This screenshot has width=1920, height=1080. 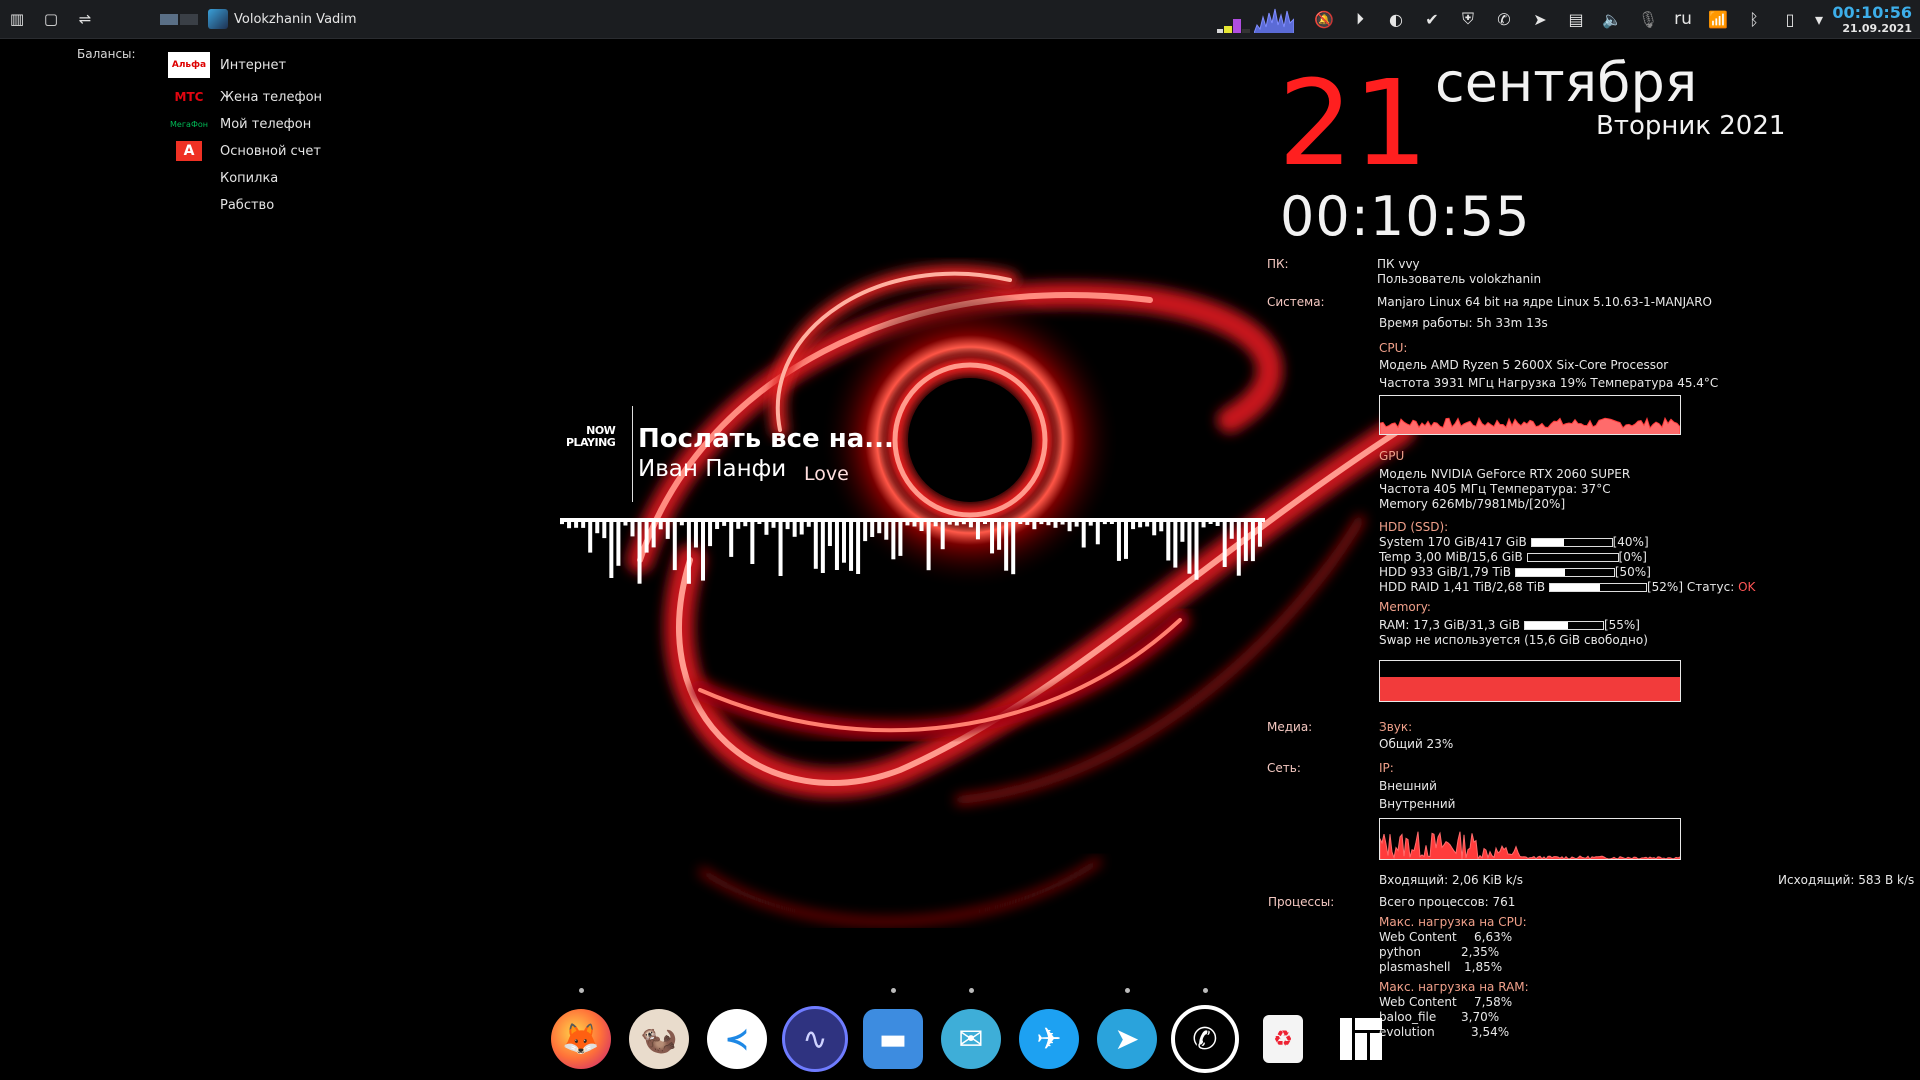 I want to click on clipboard-icon: ▤, so click(x=1576, y=19).